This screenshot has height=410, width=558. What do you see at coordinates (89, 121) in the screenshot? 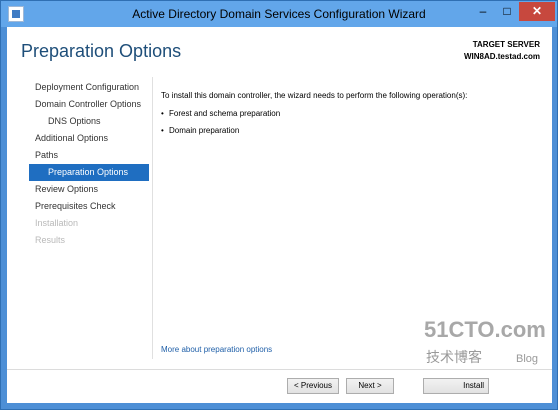
I see `nav-item-dns-options: DNS Options` at bounding box center [89, 121].